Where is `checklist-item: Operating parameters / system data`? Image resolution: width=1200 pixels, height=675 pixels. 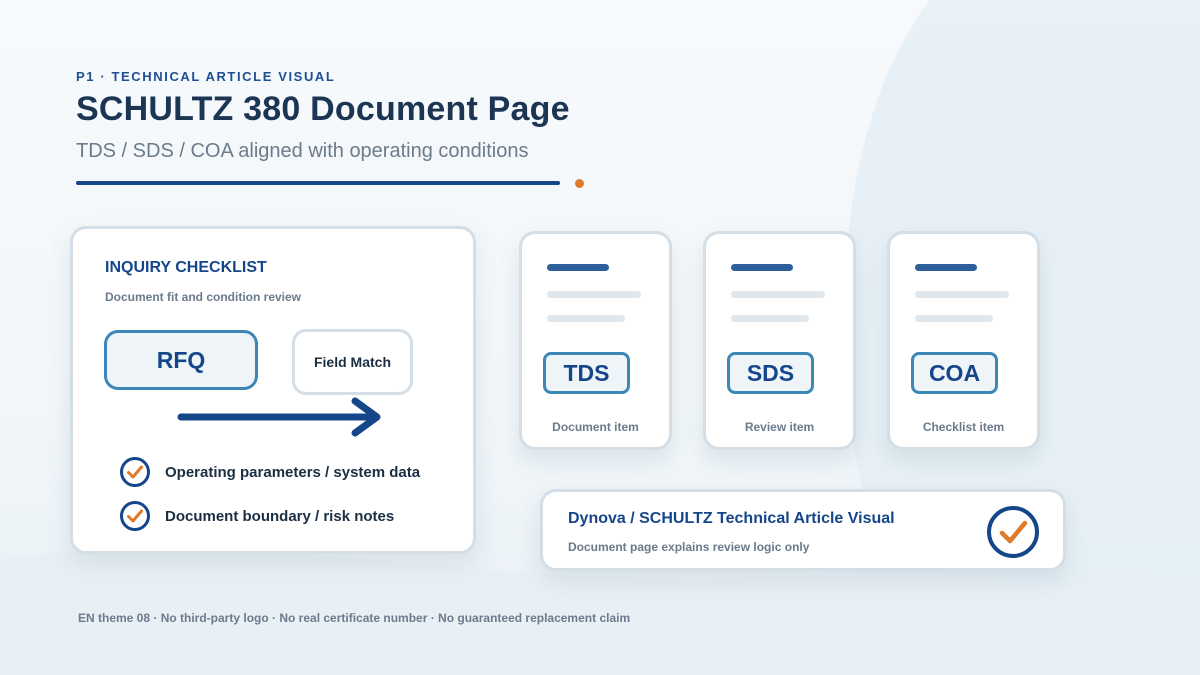
checklist-item: Operating parameters / system data is located at coordinates (269, 472).